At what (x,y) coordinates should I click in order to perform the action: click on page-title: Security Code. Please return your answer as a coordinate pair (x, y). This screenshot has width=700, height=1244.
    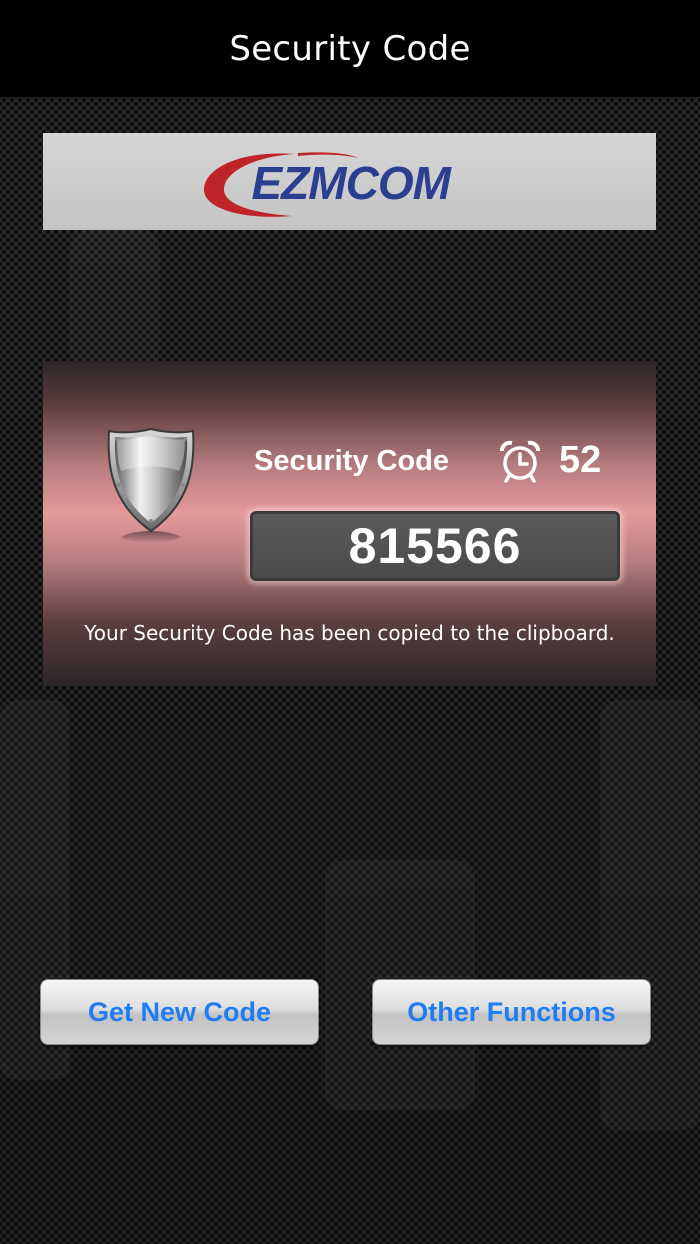
    Looking at the image, I should click on (350, 48).